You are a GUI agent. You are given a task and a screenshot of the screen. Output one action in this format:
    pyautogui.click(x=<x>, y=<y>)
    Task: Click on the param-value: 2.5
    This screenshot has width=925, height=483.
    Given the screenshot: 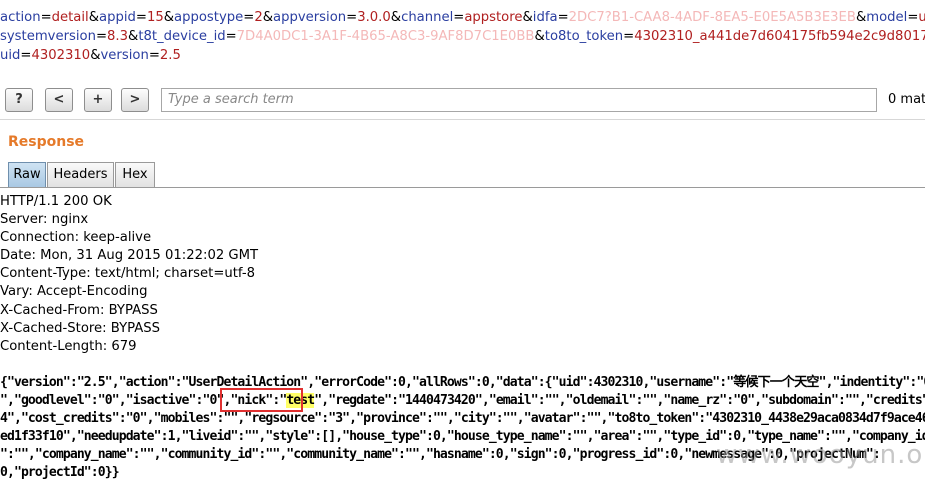 What is the action you would take?
    pyautogui.click(x=170, y=55)
    